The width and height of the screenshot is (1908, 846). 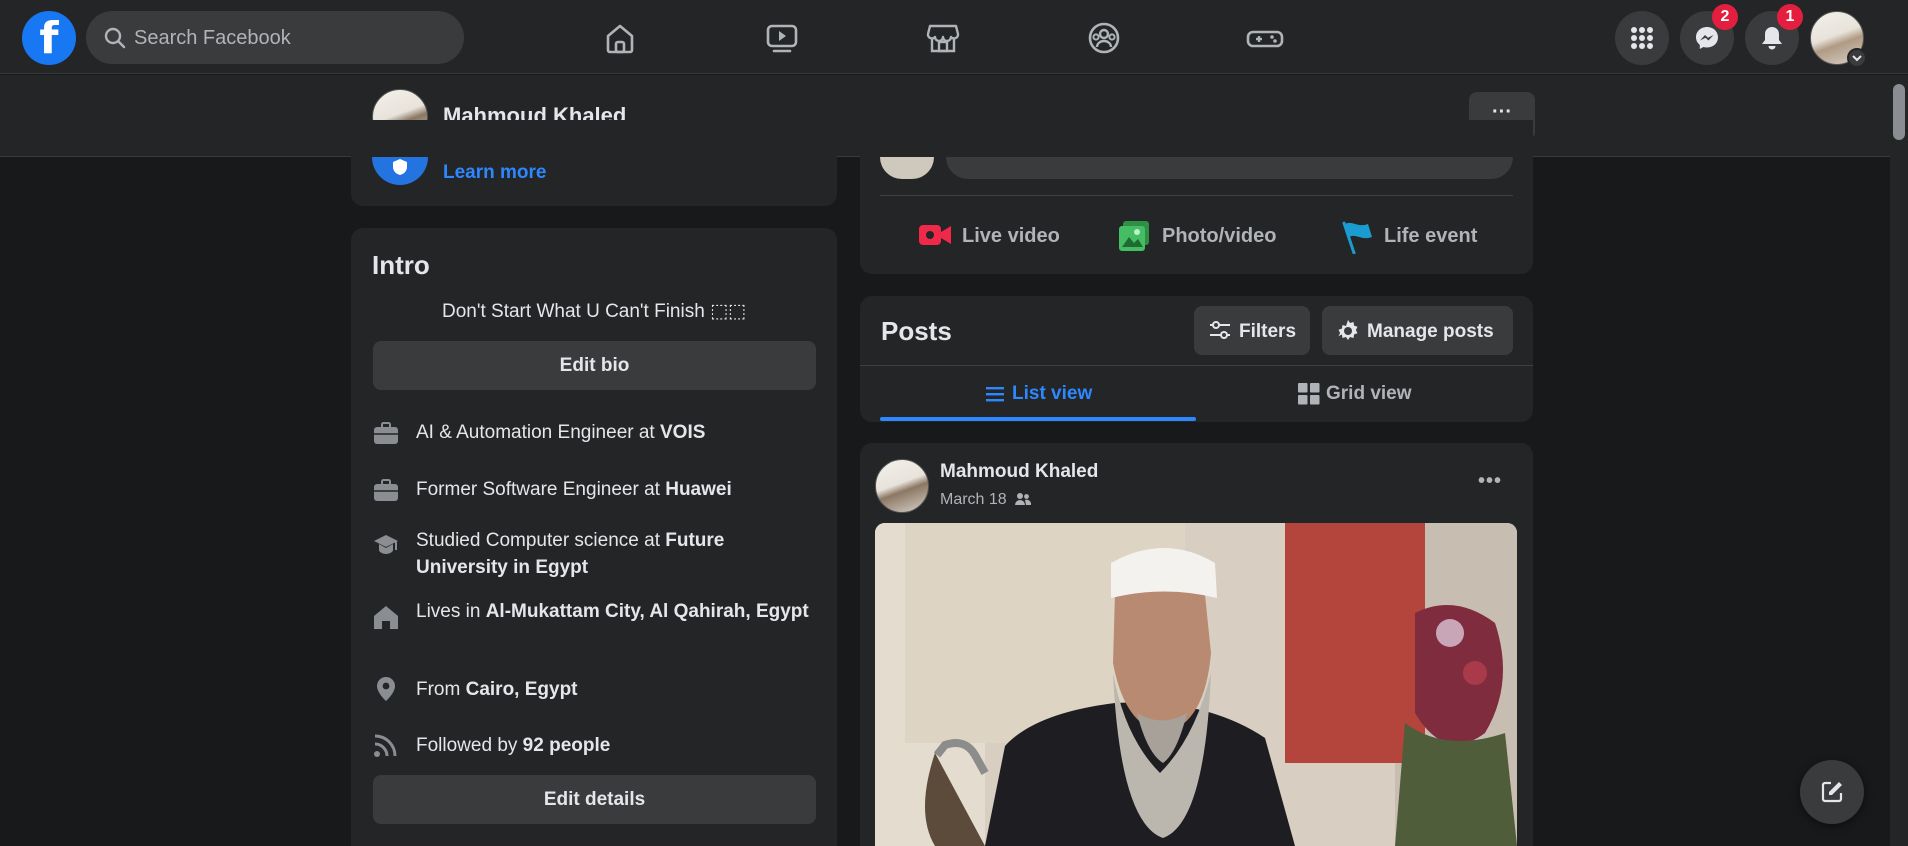 I want to click on account-avatar, so click(x=1838, y=39).